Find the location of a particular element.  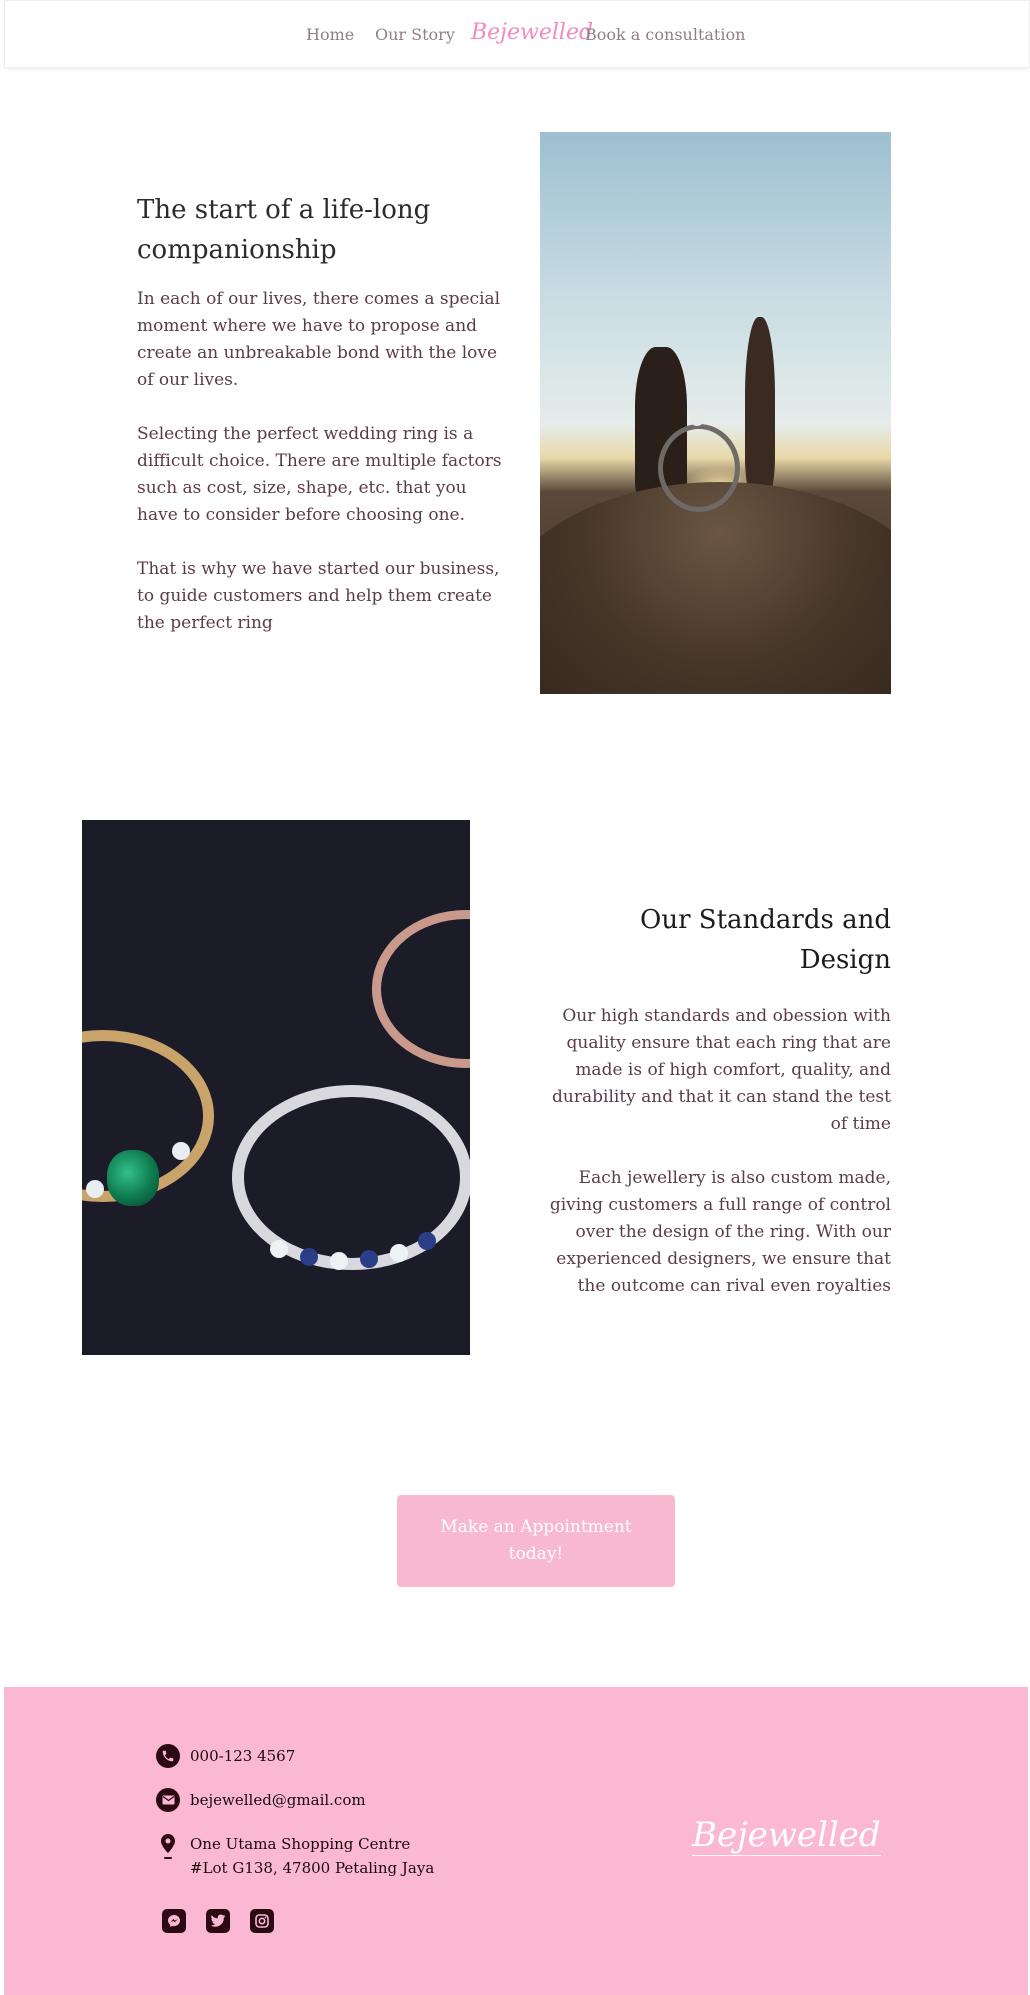

phone-icon is located at coordinates (168, 1756).